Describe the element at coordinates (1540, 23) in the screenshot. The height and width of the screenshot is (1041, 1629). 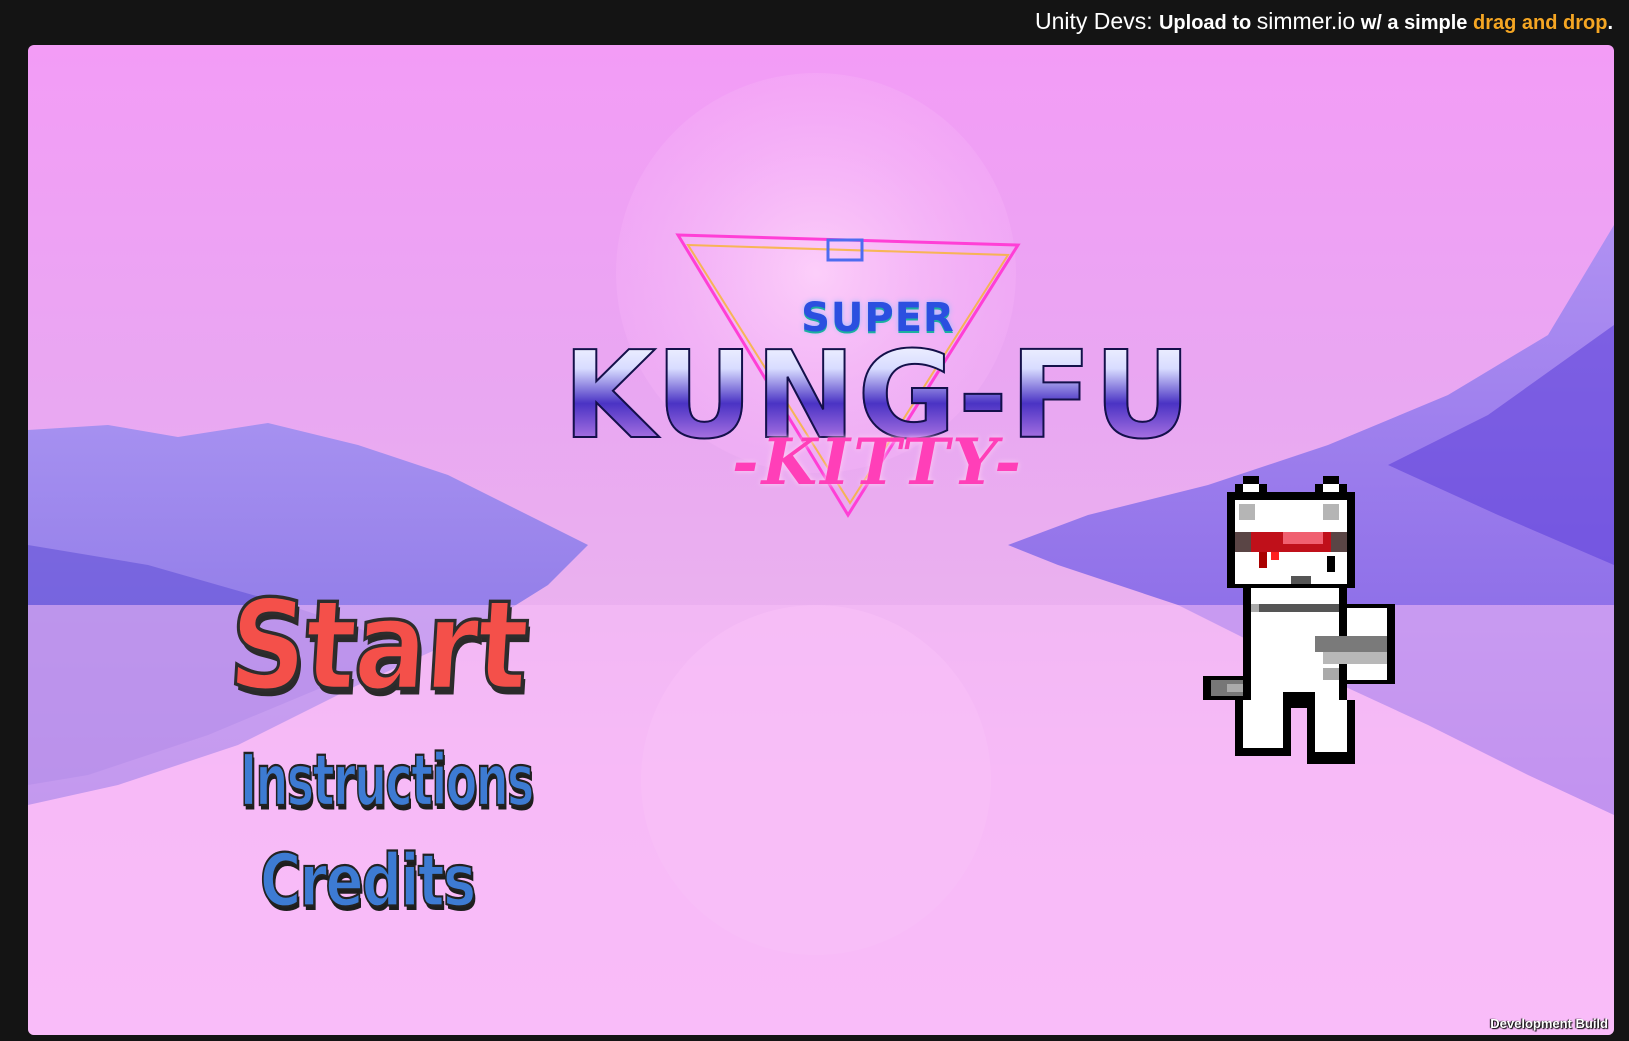
I see `promo-drag-and-drop: drag and drop` at that location.